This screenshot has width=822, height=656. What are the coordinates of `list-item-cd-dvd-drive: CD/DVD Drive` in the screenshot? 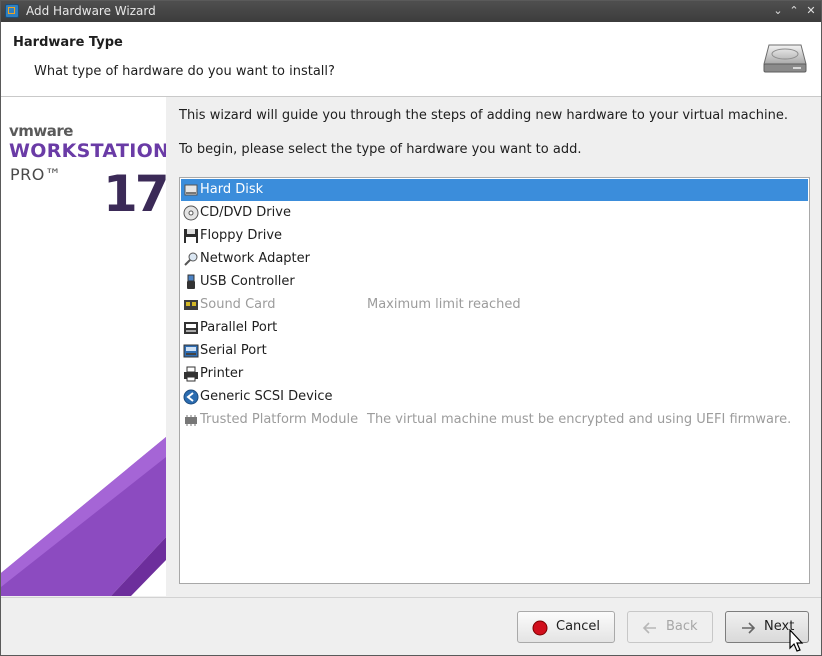 It's located at (494, 213).